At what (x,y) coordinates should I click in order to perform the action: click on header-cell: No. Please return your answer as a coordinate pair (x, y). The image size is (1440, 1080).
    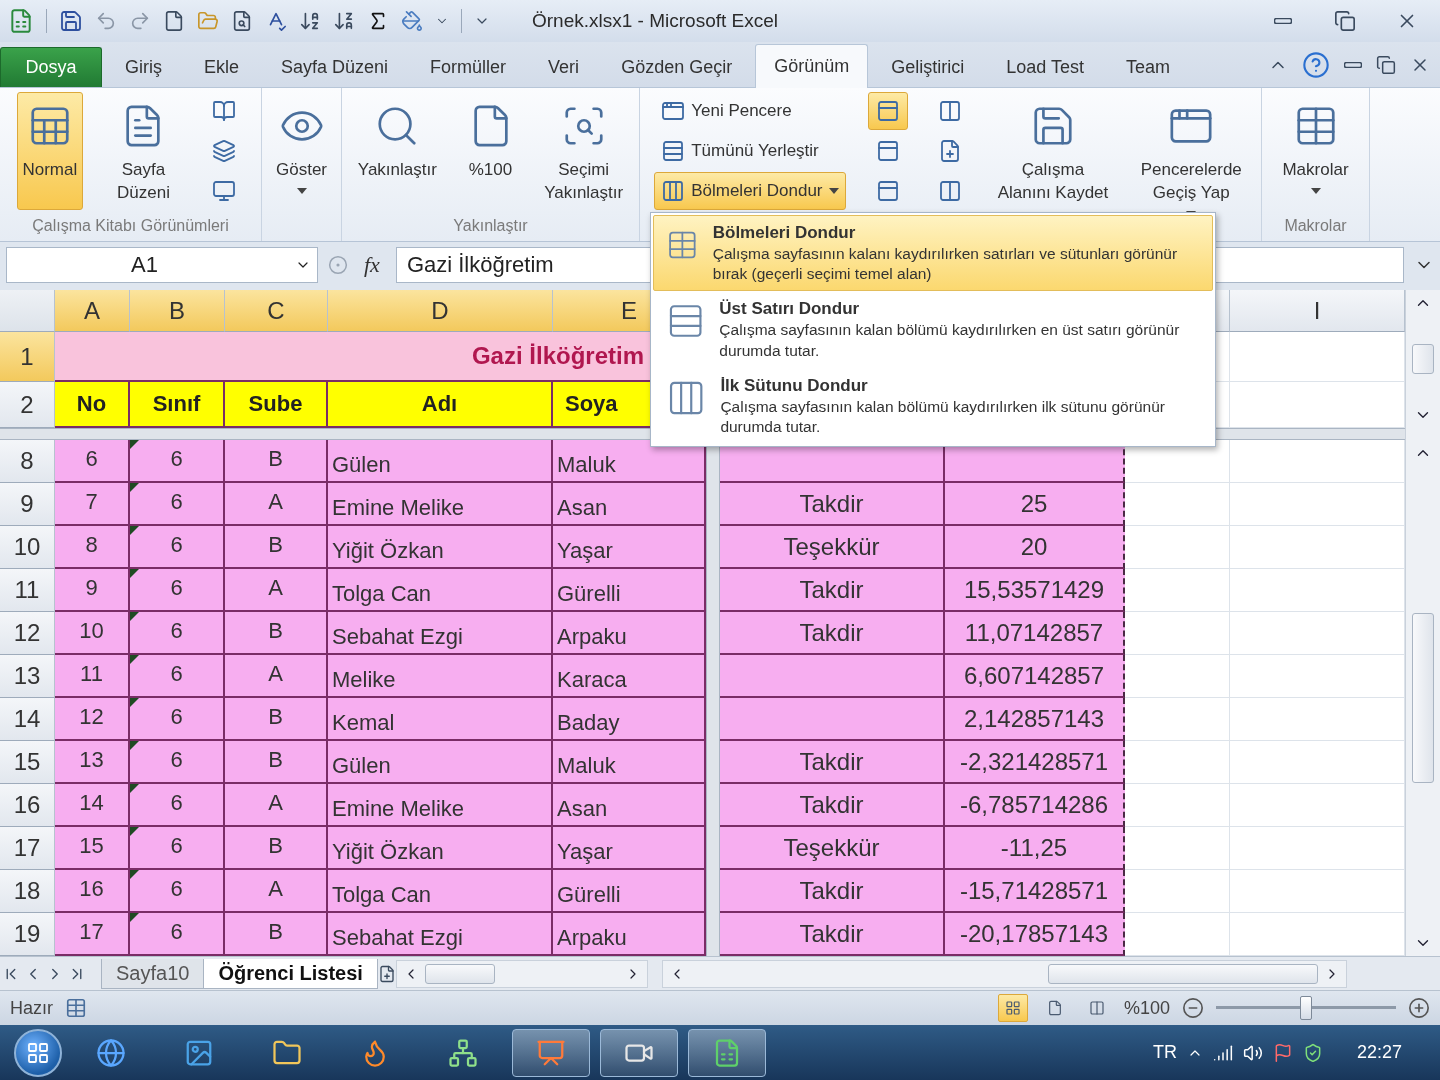
    Looking at the image, I should click on (92, 405).